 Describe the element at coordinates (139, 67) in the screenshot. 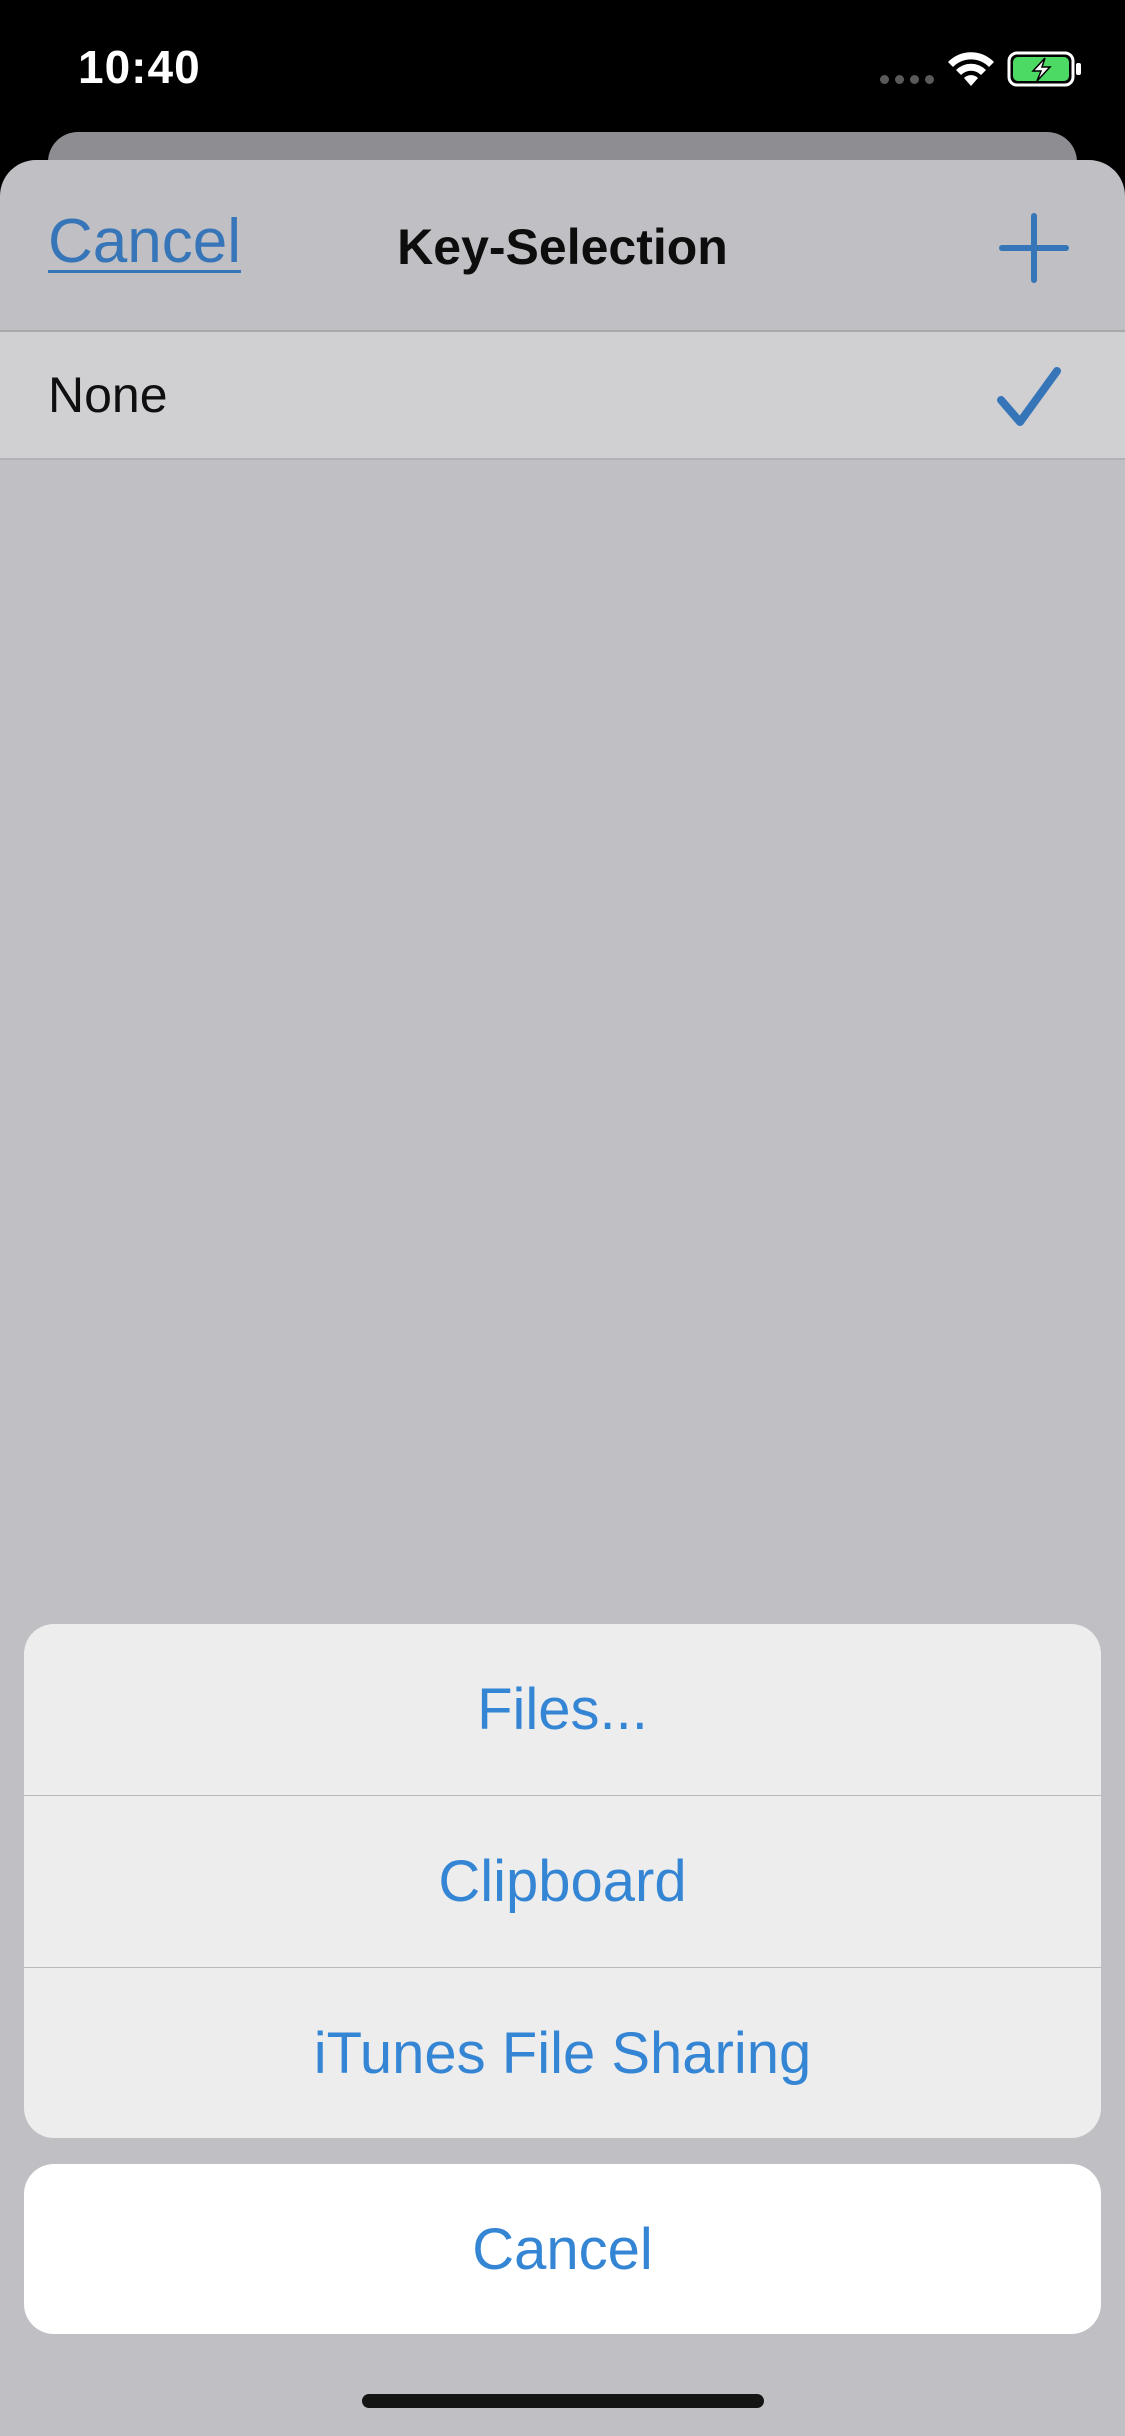

I see `status-time: 10:40` at that location.